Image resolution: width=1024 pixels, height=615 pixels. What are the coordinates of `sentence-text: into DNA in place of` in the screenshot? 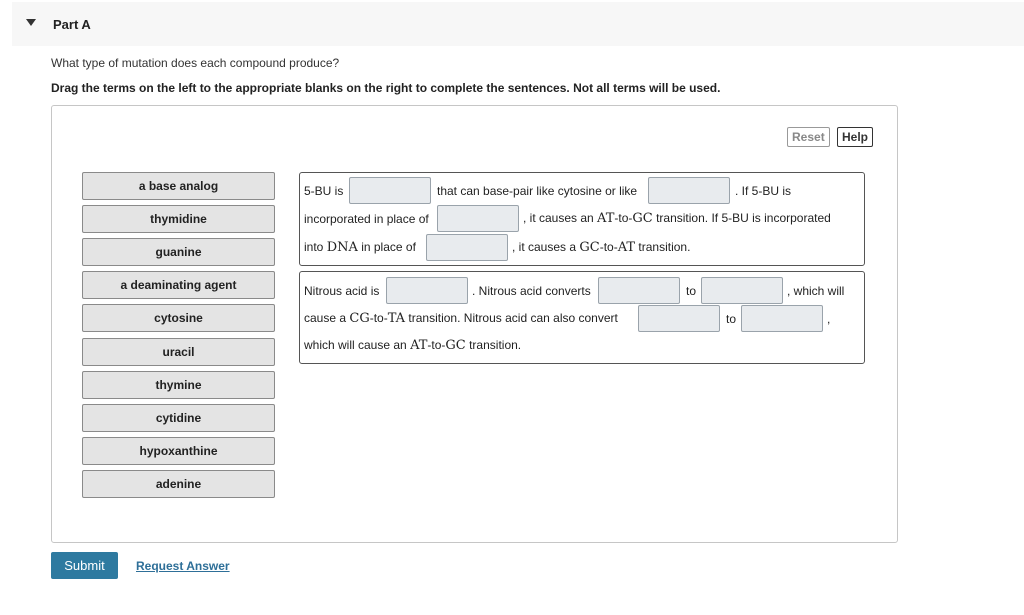 It's located at (360, 247).